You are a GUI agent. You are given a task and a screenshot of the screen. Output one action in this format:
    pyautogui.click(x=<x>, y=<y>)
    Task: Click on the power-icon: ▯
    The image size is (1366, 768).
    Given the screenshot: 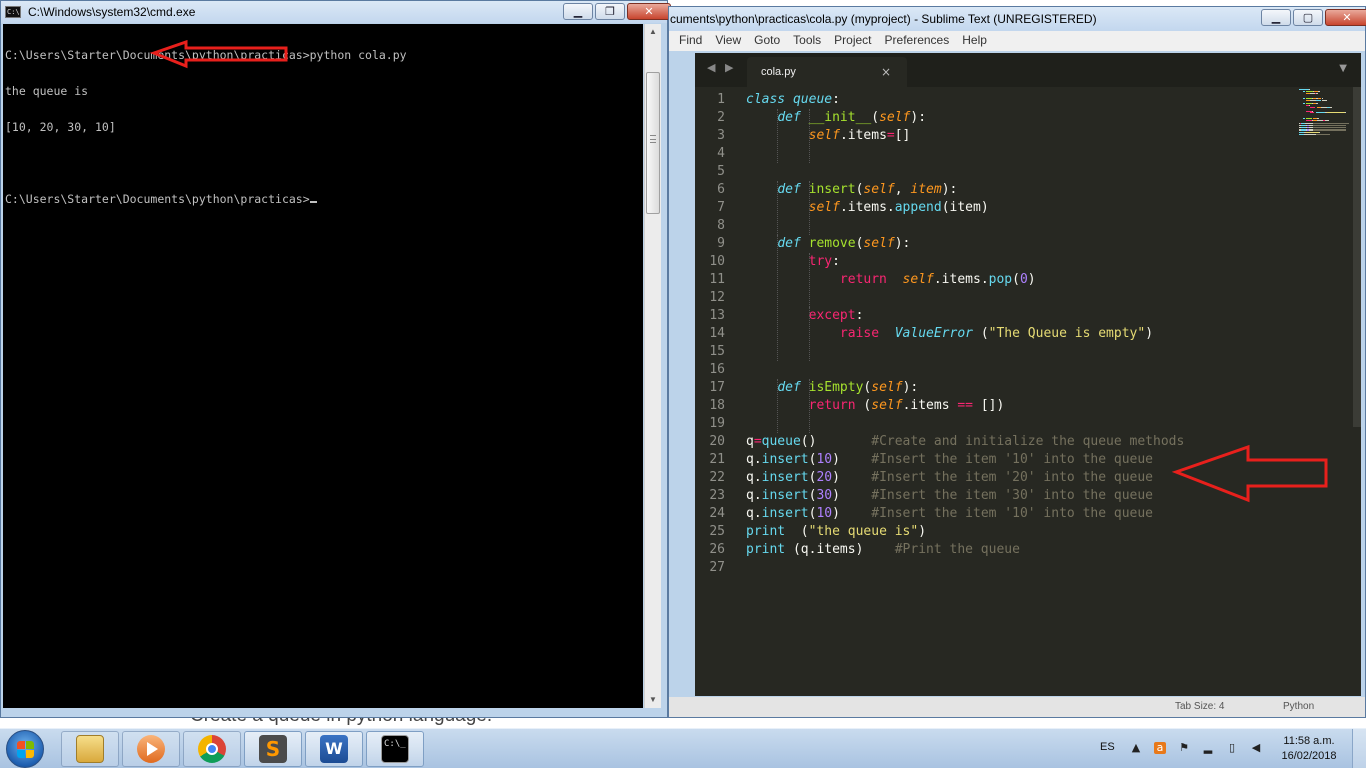 What is the action you would take?
    pyautogui.click(x=1232, y=748)
    